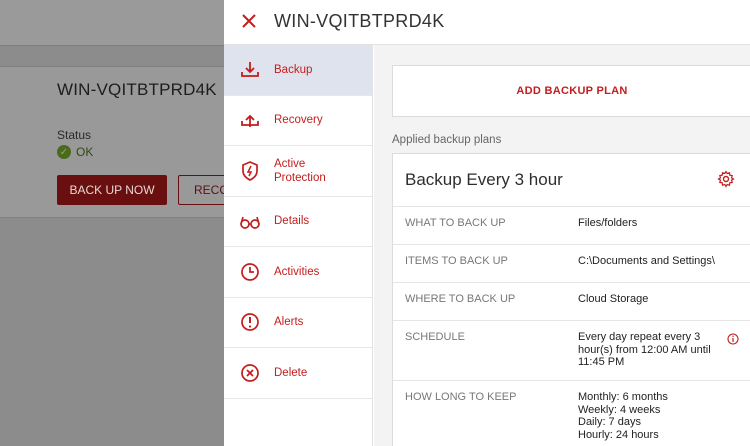  What do you see at coordinates (484, 179) in the screenshot?
I see `plan-title: Backup Every 3 hour` at bounding box center [484, 179].